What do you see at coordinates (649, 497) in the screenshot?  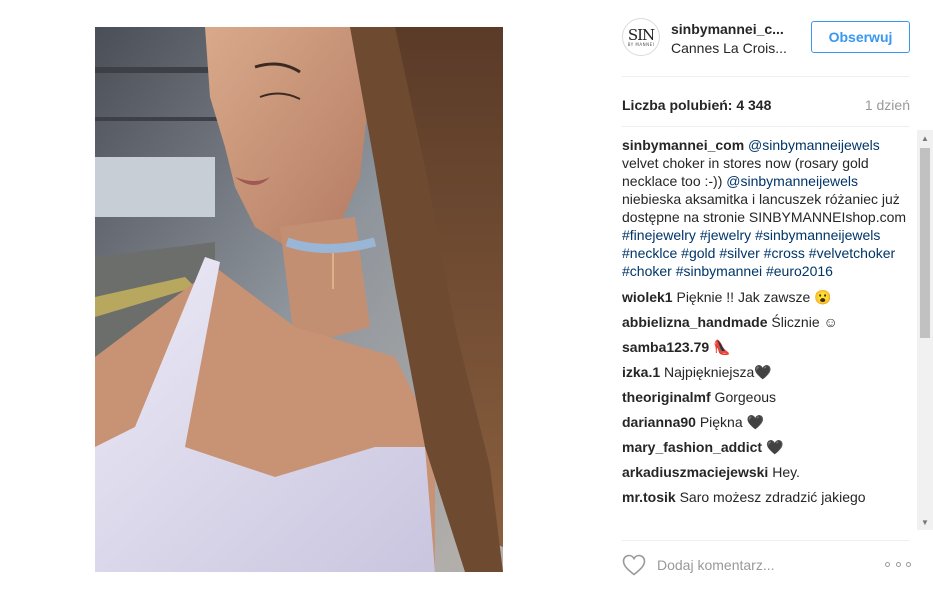 I see `comment-username: mr.tosik` at bounding box center [649, 497].